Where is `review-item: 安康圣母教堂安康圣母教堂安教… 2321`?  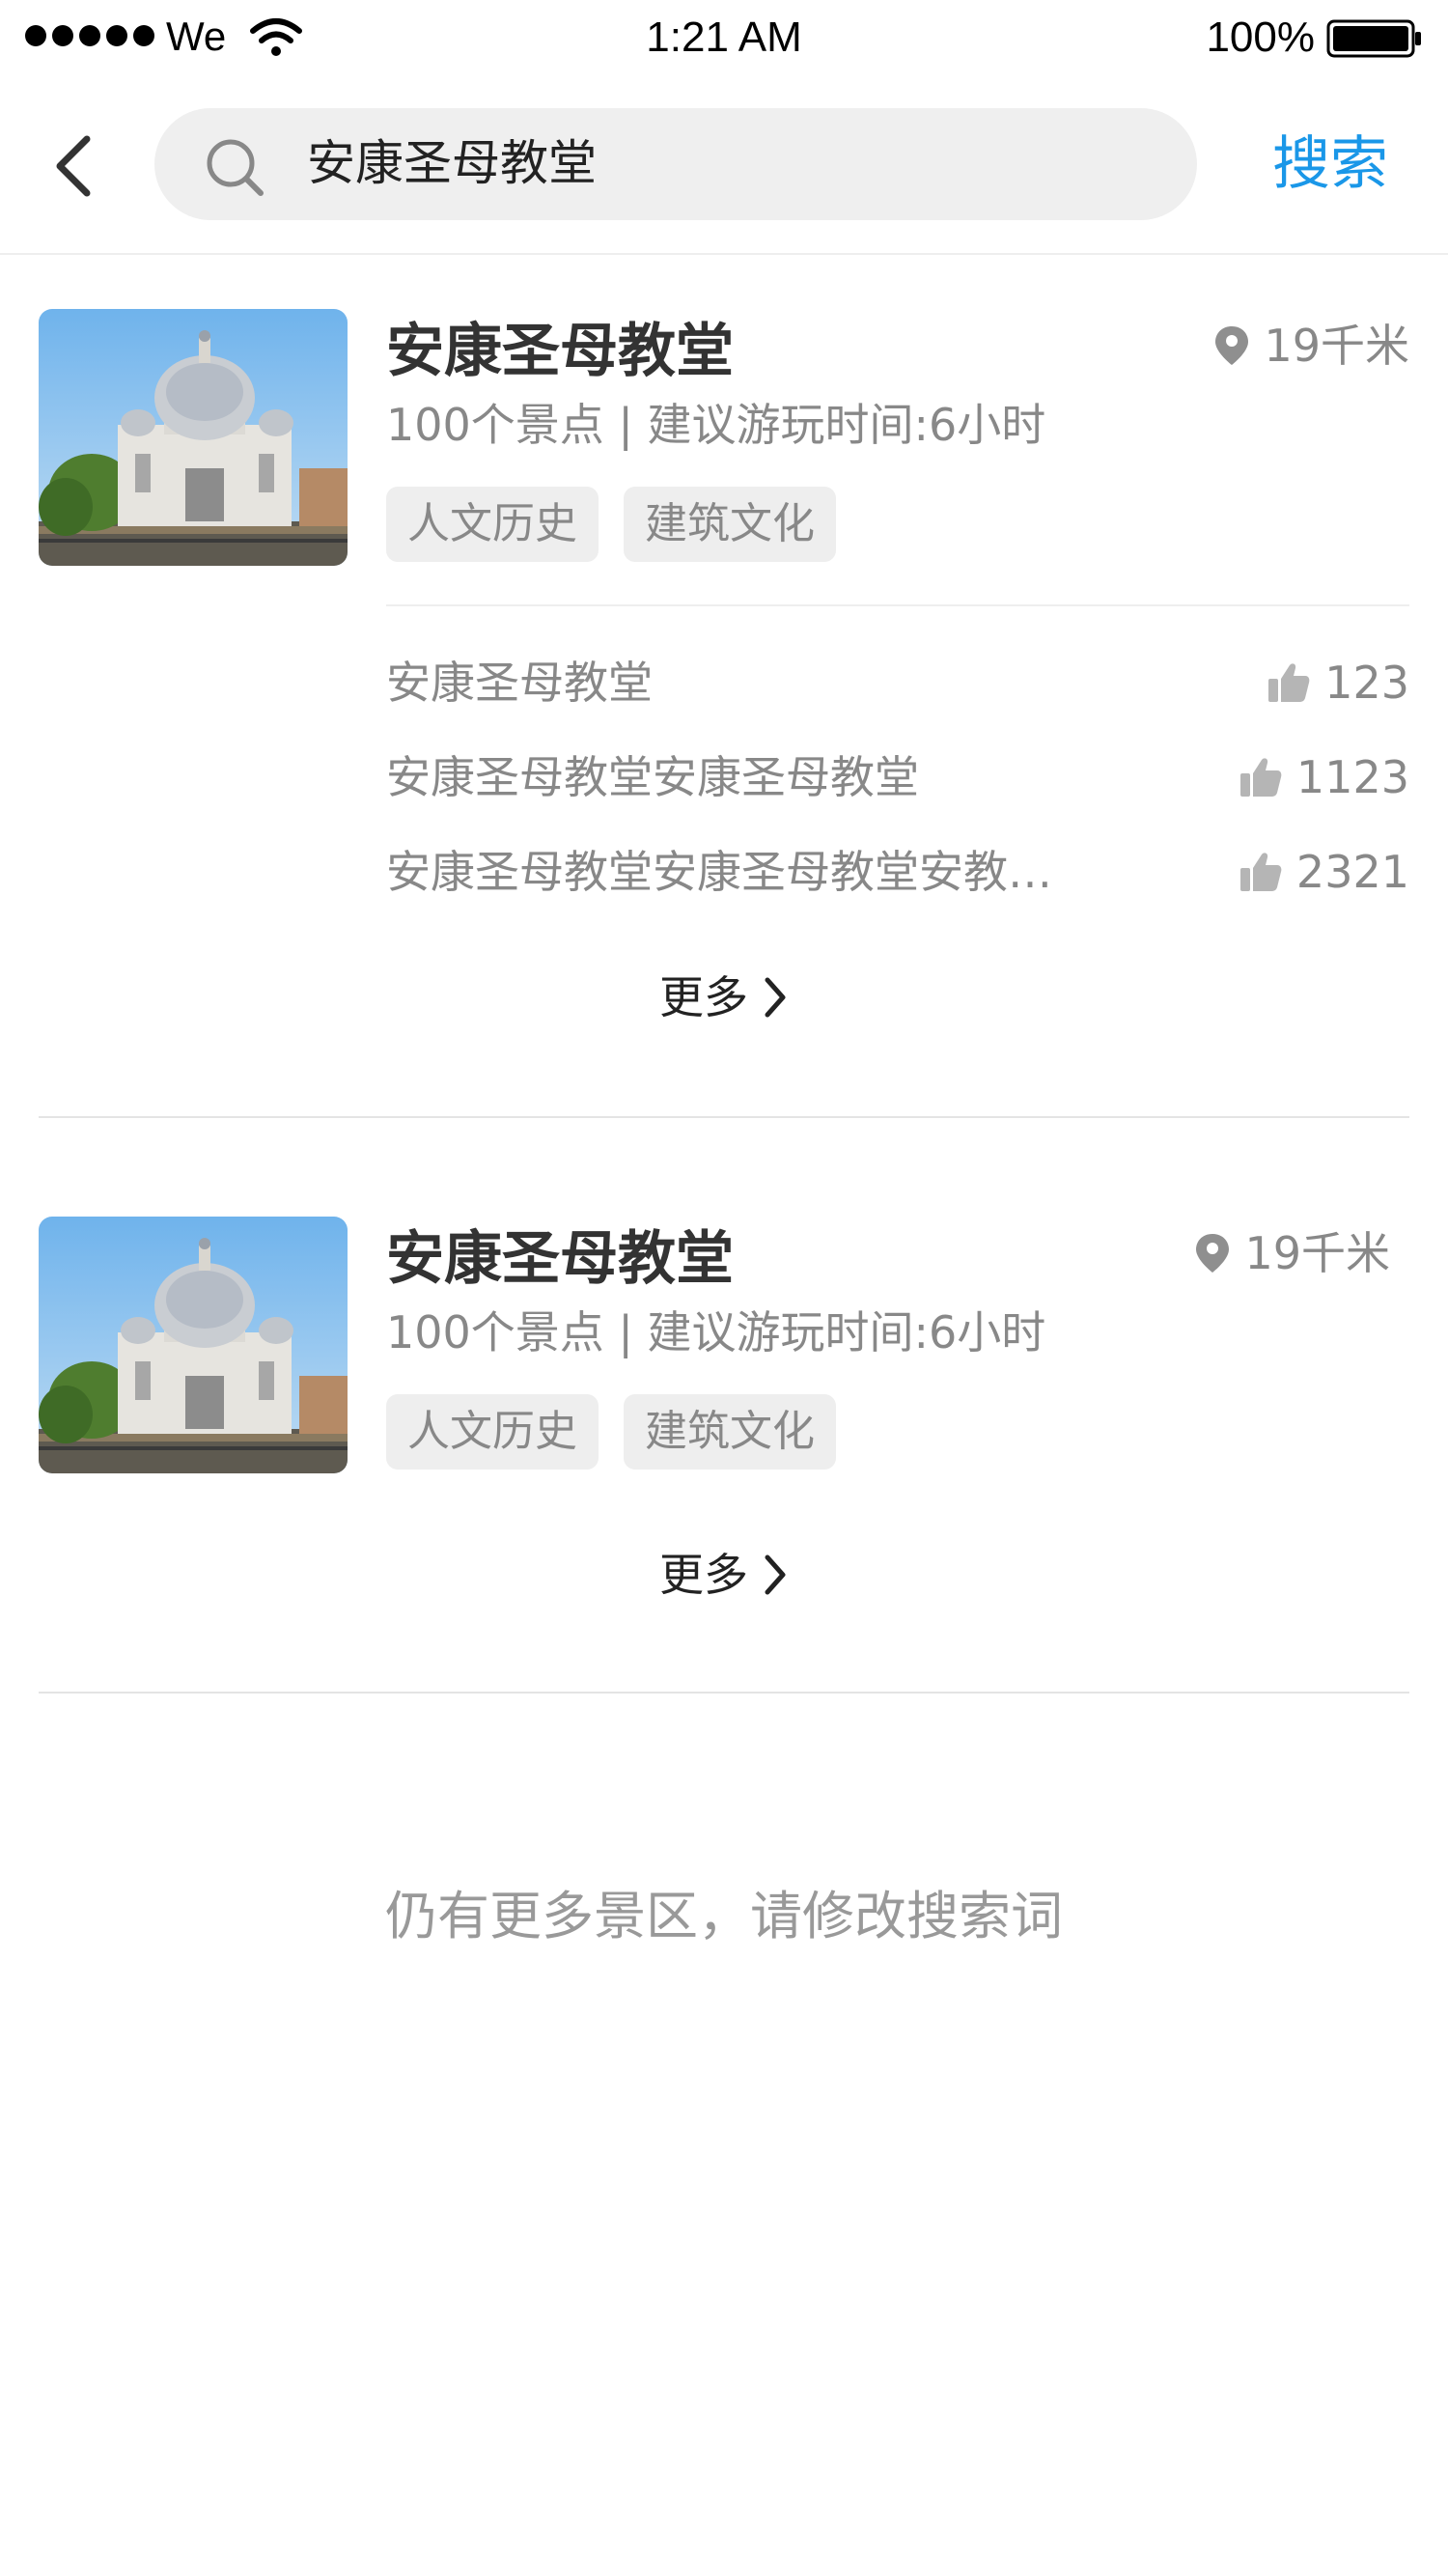 review-item: 安康圣母教堂安康圣母教堂安教… 2321 is located at coordinates (898, 872).